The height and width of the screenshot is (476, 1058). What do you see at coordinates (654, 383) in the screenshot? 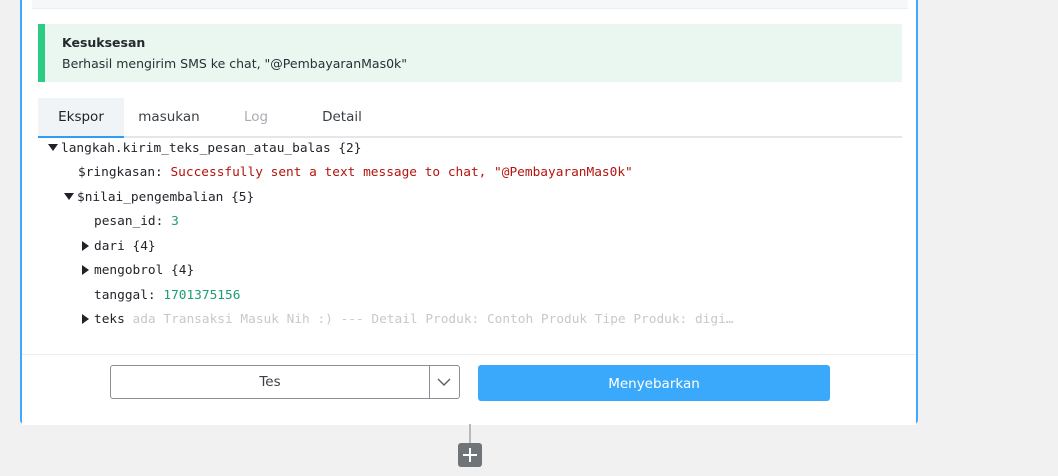
I see `publish-button: Menyebarkan` at bounding box center [654, 383].